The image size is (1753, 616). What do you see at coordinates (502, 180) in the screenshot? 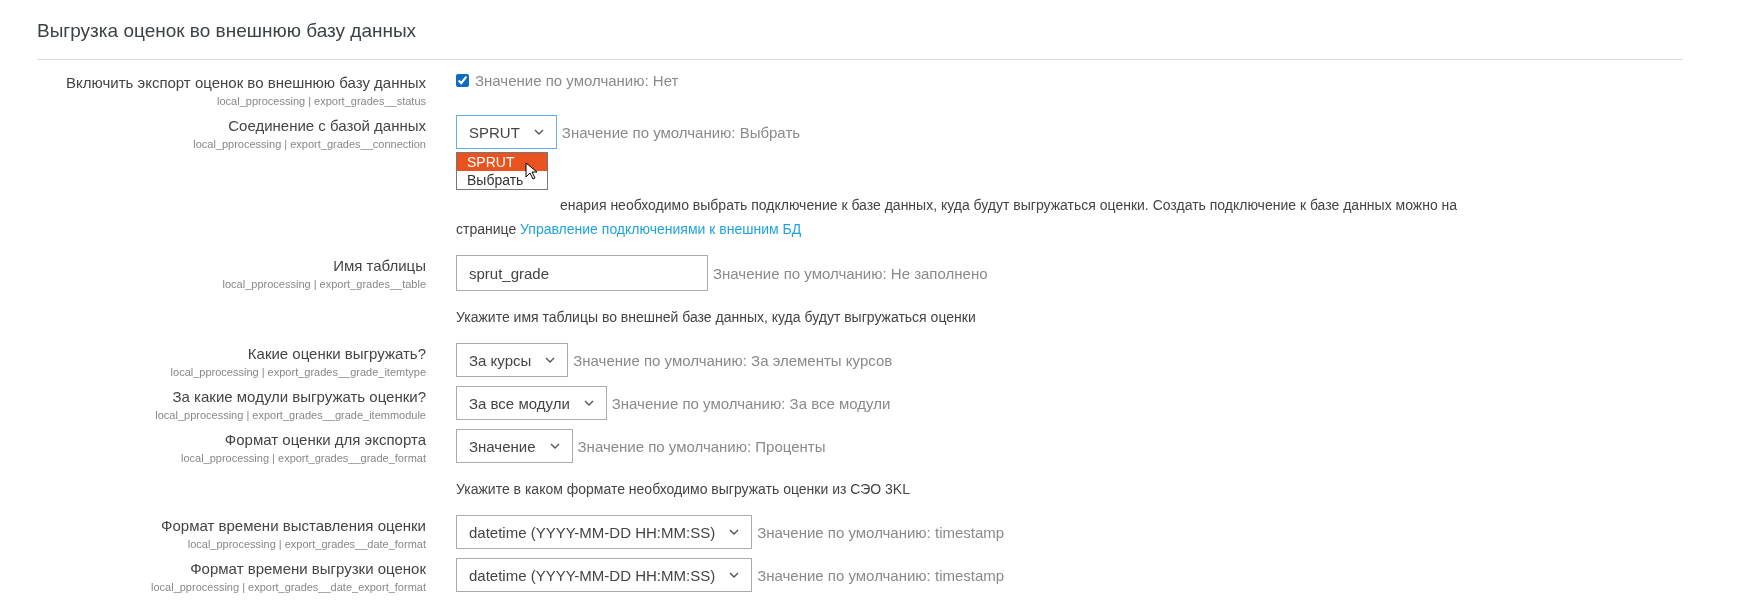
I see `dropdown-option: Выбрать` at bounding box center [502, 180].